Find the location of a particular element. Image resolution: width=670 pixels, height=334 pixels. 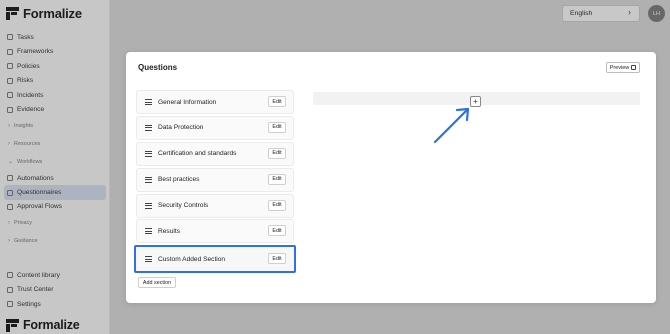

preview-button: Preview is located at coordinates (623, 67).